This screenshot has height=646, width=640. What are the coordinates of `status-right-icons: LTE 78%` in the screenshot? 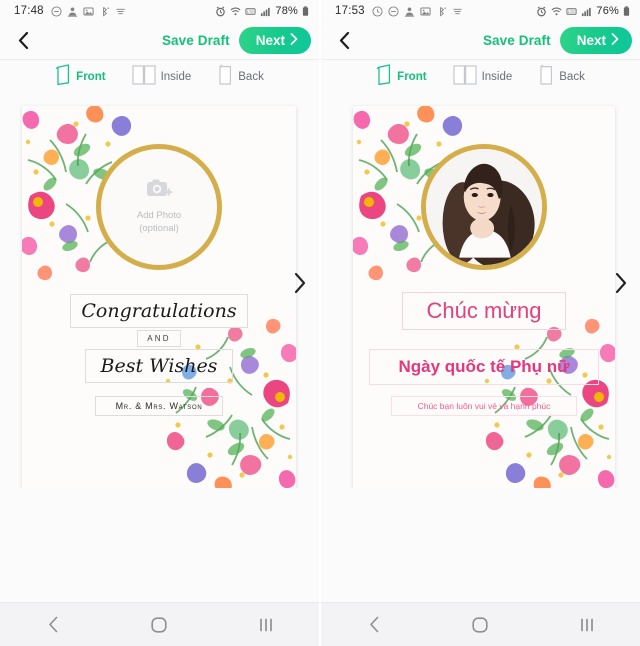 It's located at (262, 11).